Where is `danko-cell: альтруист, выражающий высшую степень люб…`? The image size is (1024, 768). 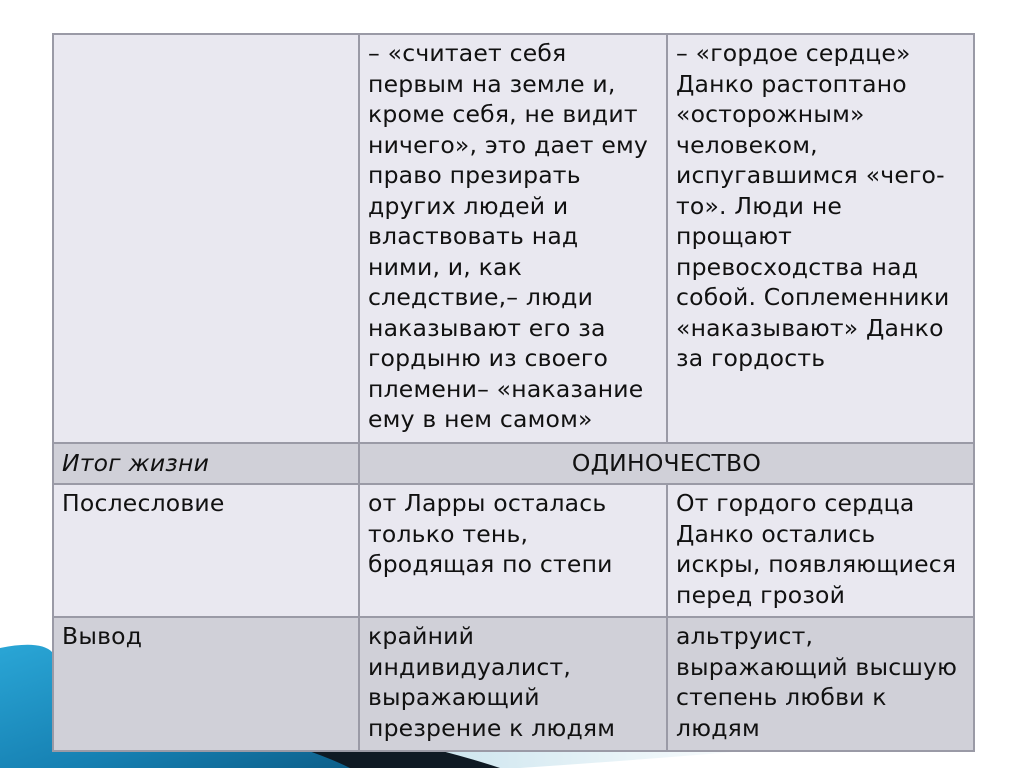
danko-cell: альтруист, выражающий высшую степень люб… is located at coordinates (820, 684).